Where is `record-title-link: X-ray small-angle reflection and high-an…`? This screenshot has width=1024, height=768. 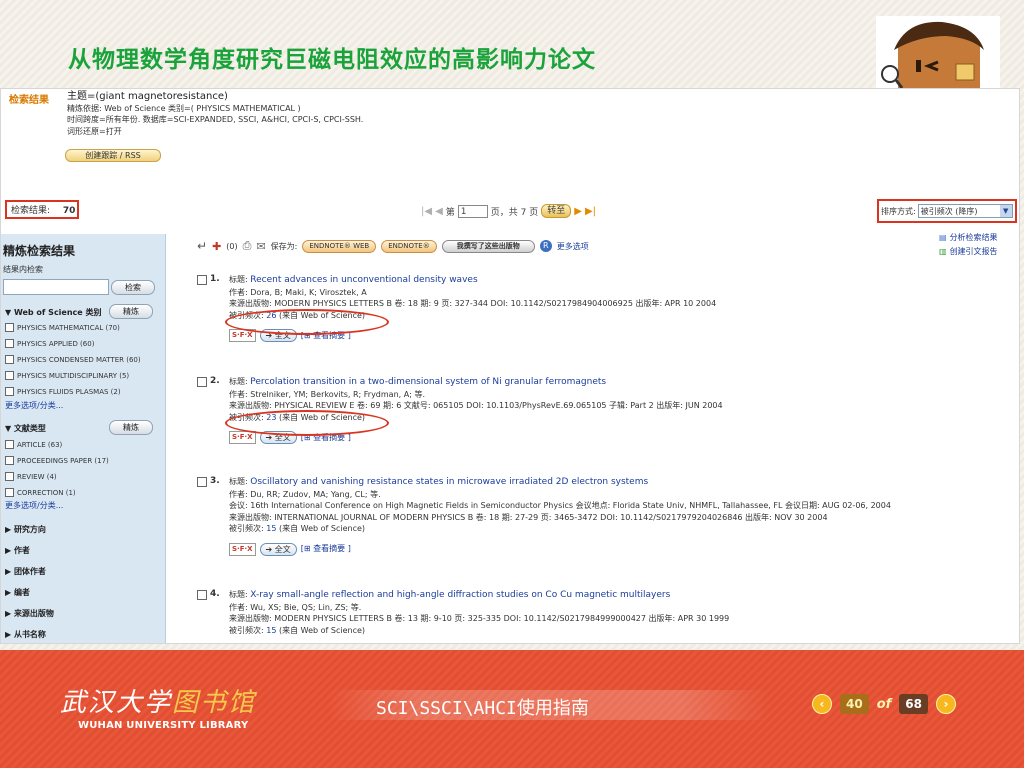
record-title-link: X-ray small-angle reflection and high-an… is located at coordinates (460, 595).